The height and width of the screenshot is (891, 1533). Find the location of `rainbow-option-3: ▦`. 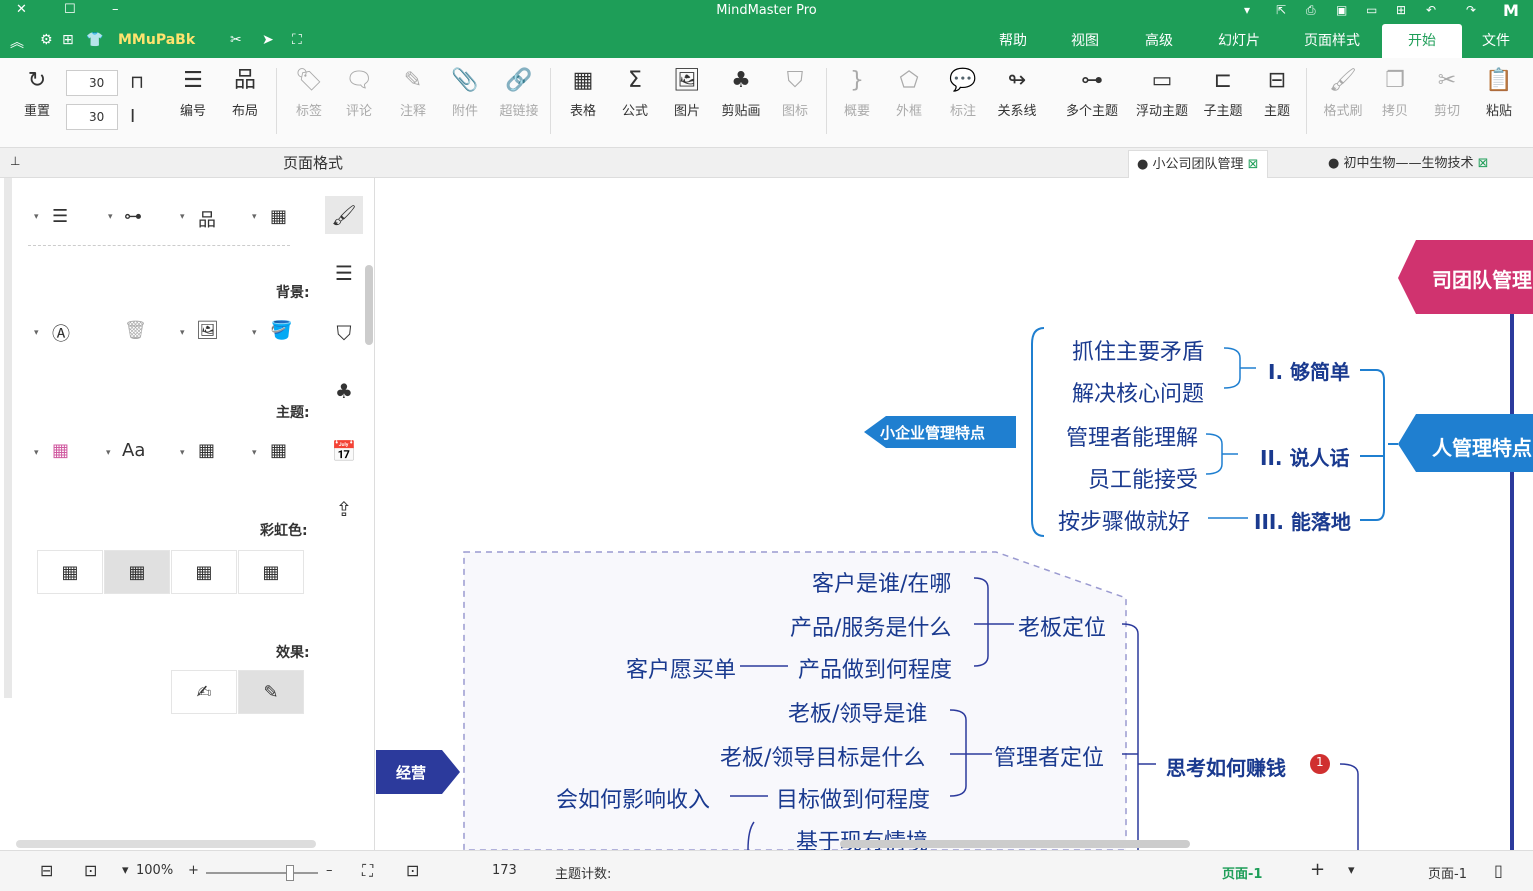

rainbow-option-3: ▦ is located at coordinates (137, 572).